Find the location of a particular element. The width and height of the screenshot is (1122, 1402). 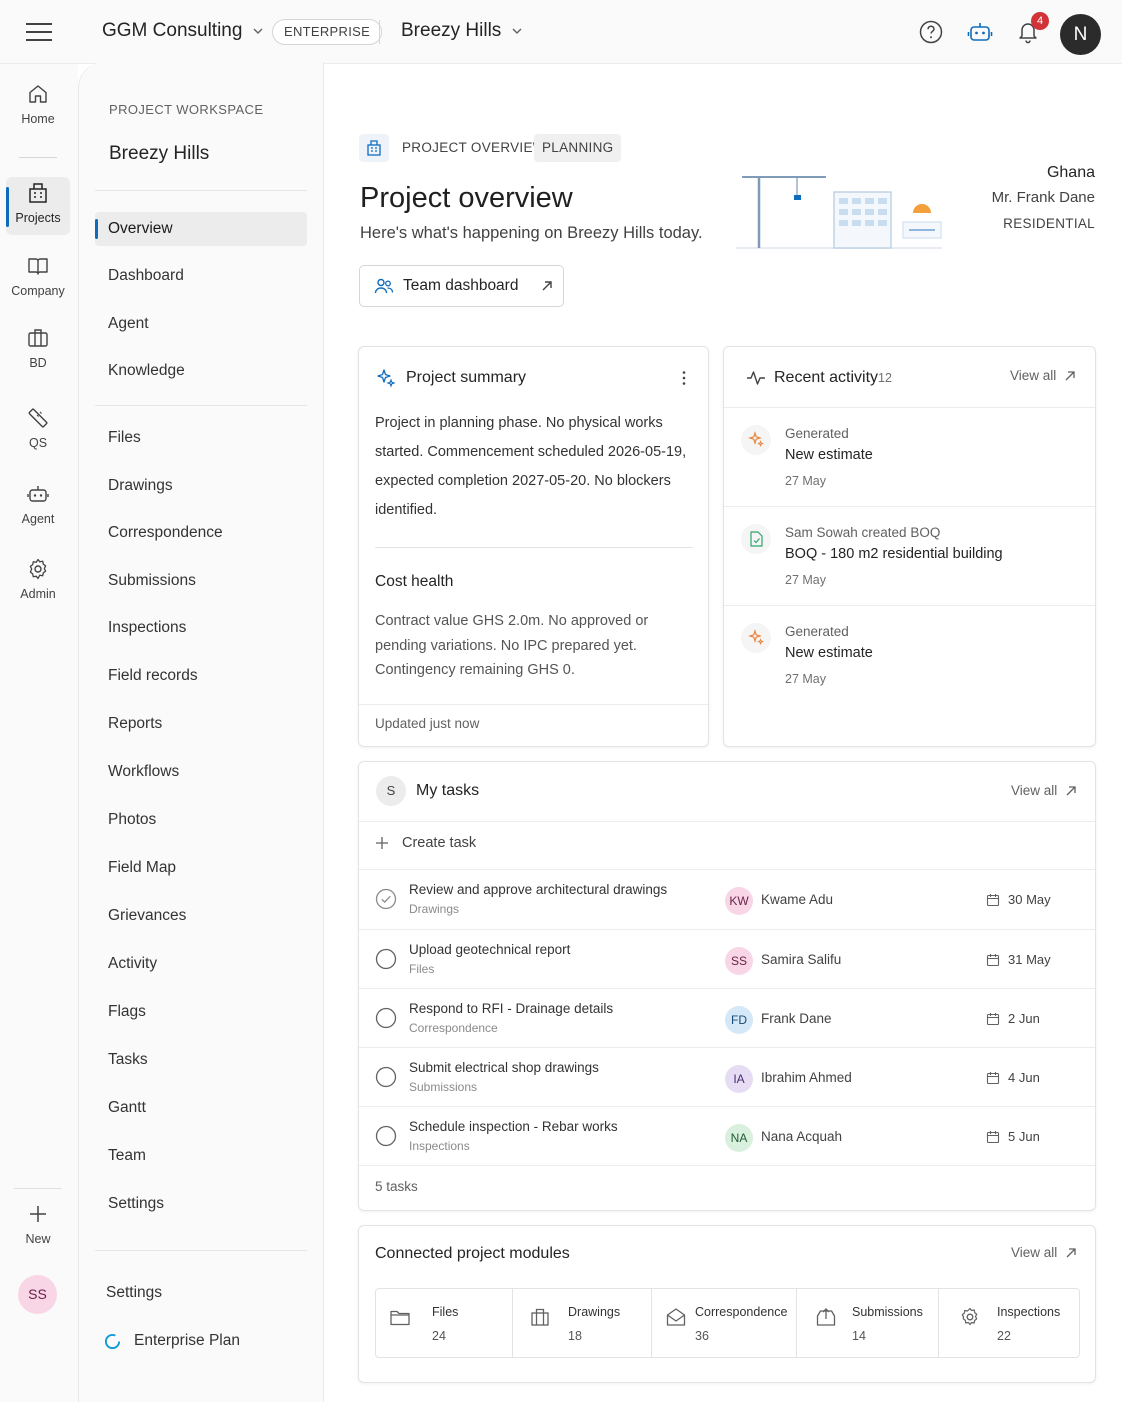

task-assignee: Samira Salifu is located at coordinates (801, 959).